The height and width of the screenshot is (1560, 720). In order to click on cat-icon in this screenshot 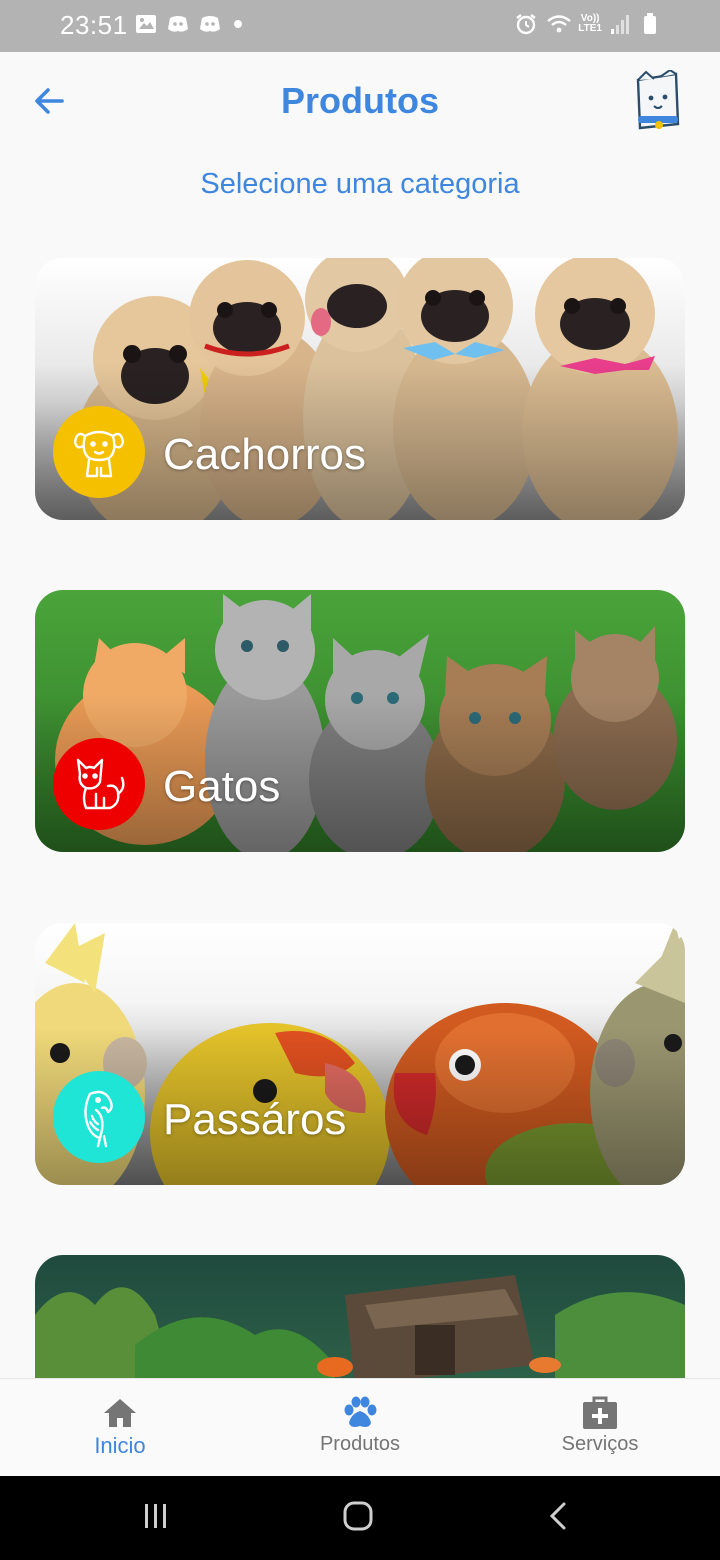, I will do `click(99, 784)`.